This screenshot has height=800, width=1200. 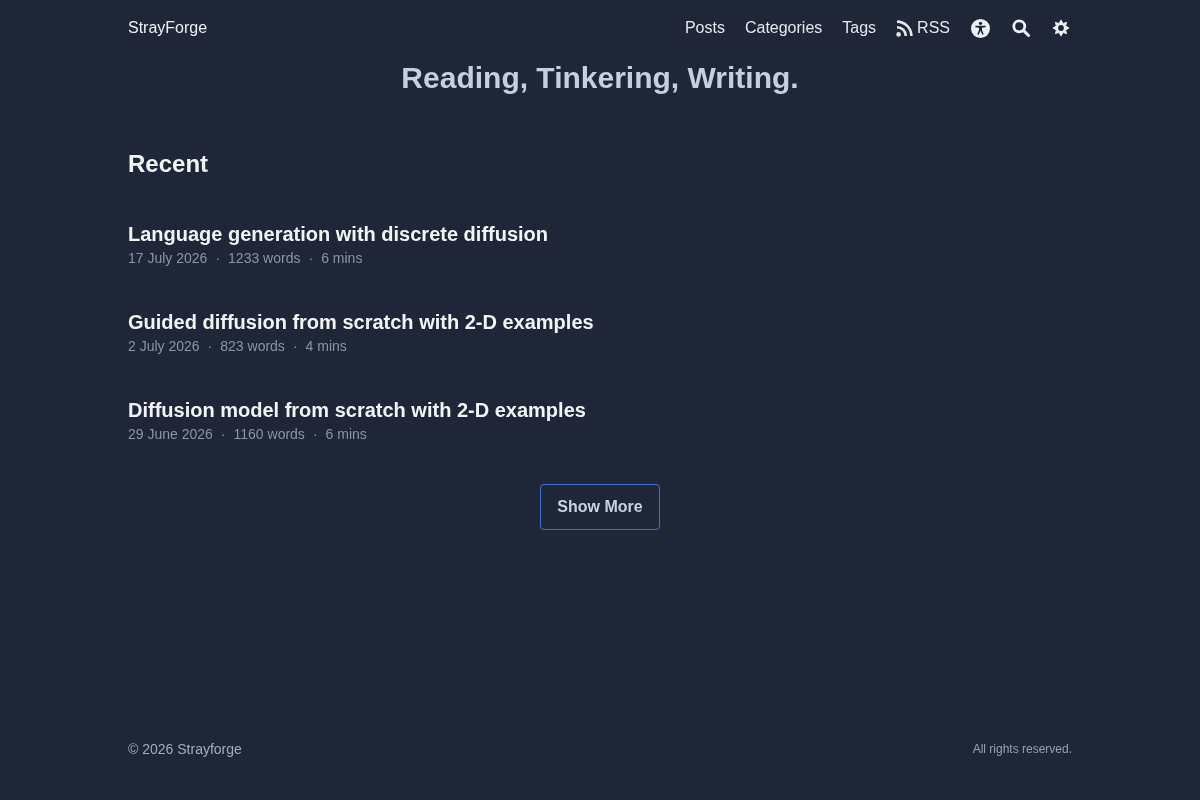 What do you see at coordinates (252, 346) in the screenshot?
I see `post-meta: 823 words` at bounding box center [252, 346].